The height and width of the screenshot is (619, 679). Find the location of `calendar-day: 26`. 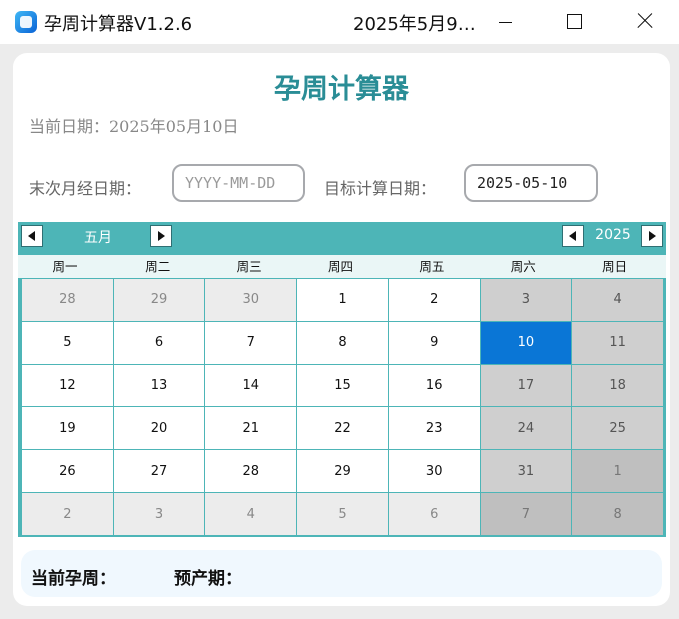

calendar-day: 26 is located at coordinates (67, 471).